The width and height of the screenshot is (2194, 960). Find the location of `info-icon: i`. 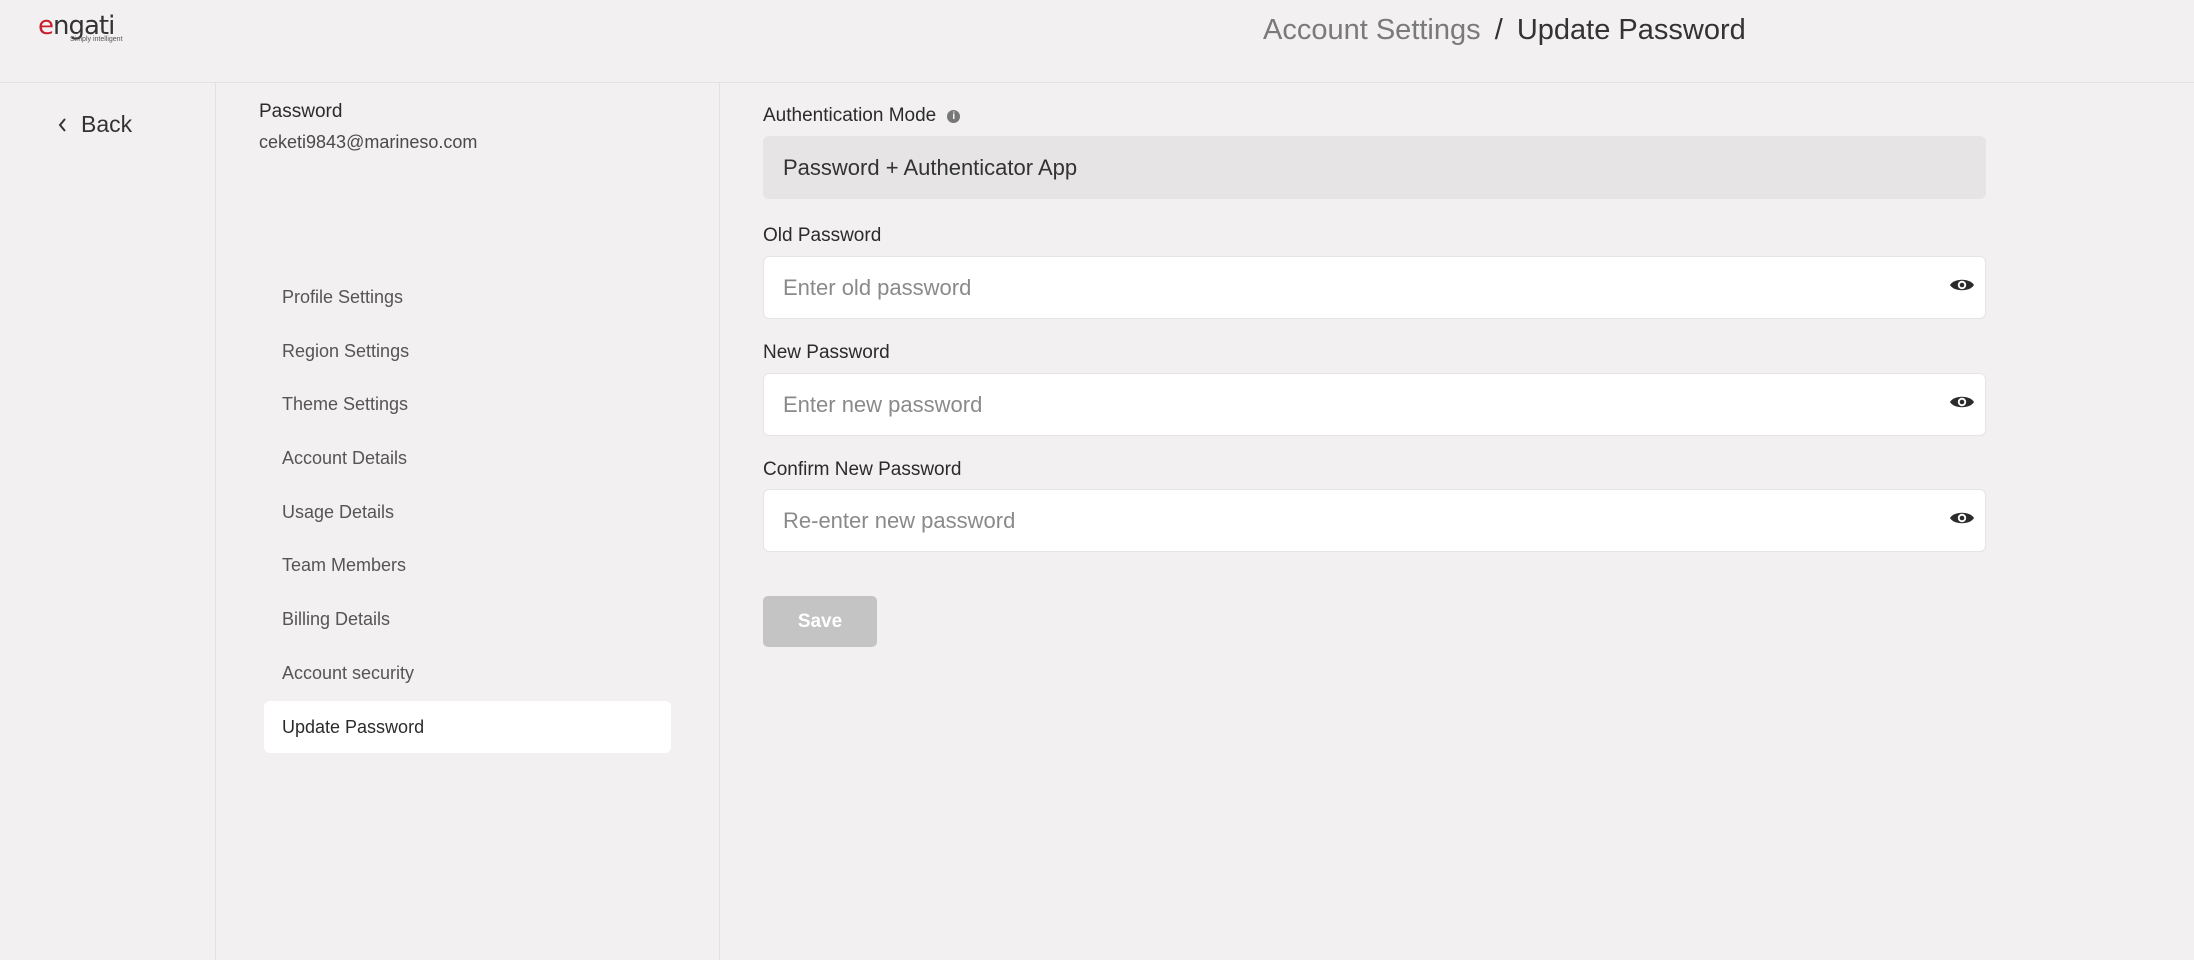

info-icon: i is located at coordinates (954, 116).